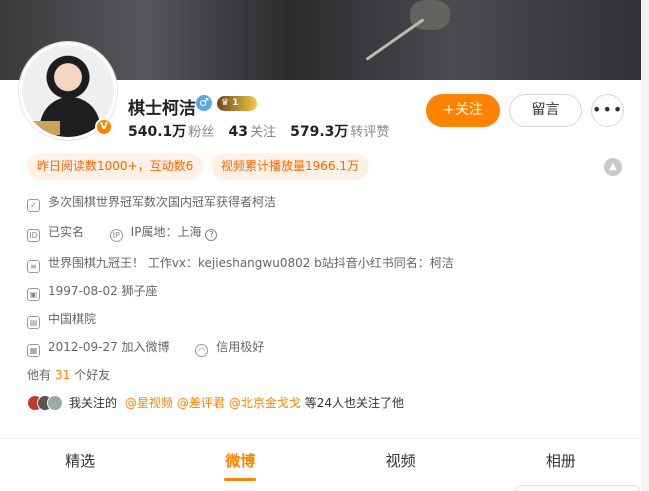 This screenshot has height=491, width=649. I want to click on calendar-icon: ▦, so click(33, 350).